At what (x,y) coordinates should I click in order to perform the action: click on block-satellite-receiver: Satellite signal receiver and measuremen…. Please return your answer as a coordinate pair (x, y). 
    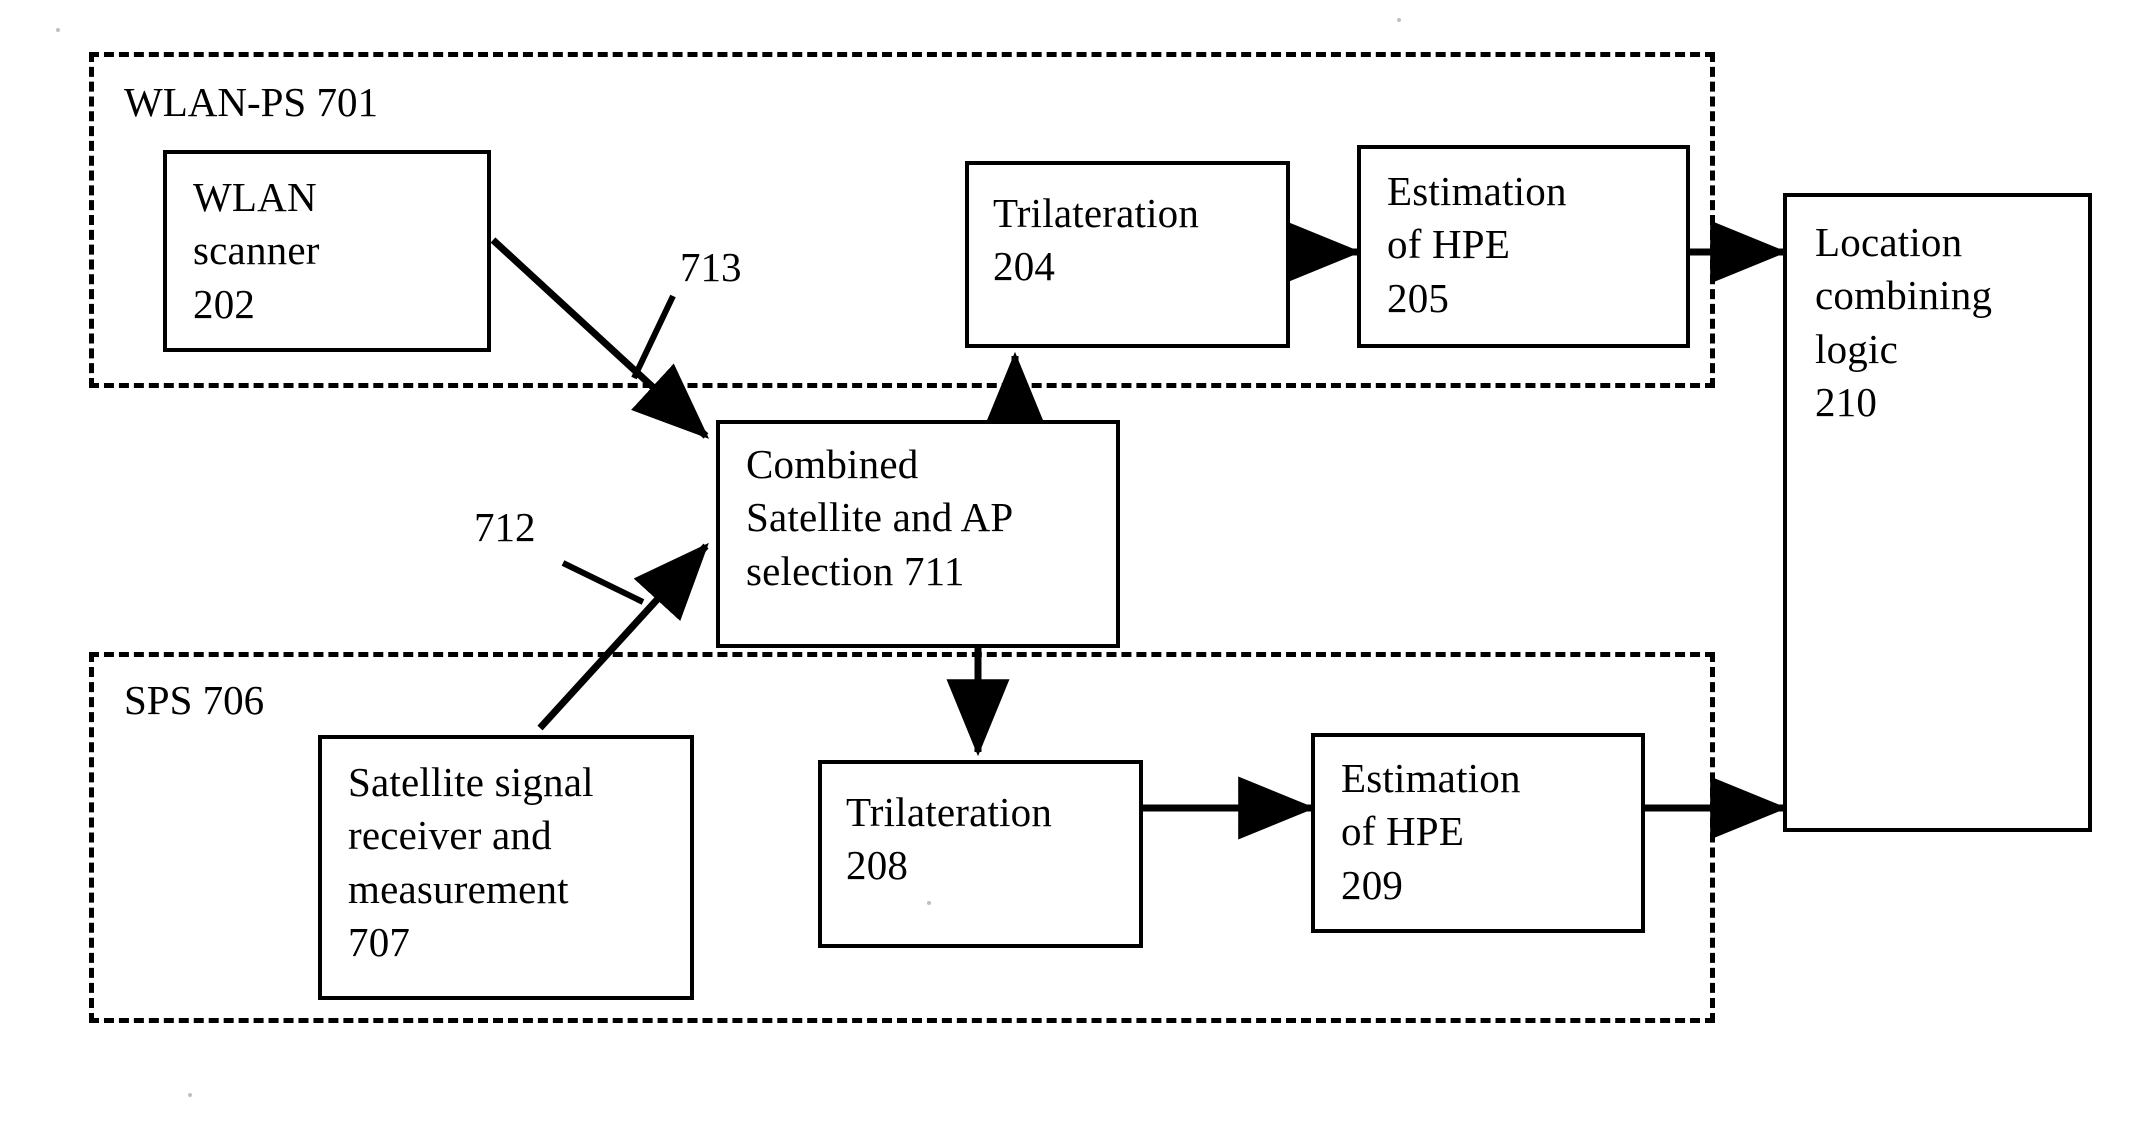
    Looking at the image, I should click on (506, 867).